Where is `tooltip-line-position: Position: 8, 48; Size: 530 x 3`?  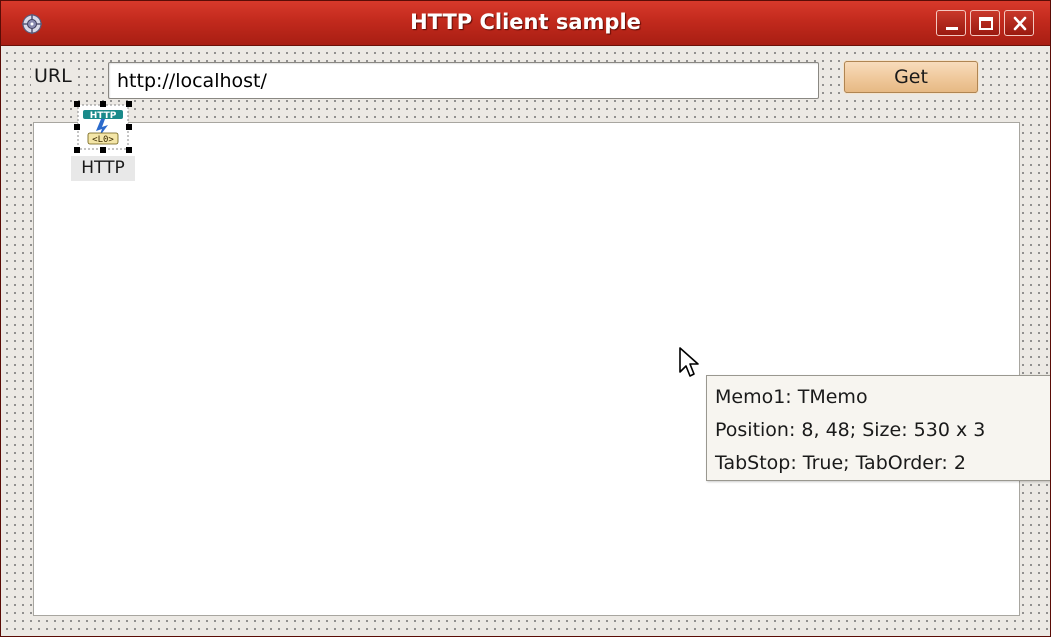
tooltip-line-position: Position: 8, 48; Size: 530 x 3 is located at coordinates (850, 430).